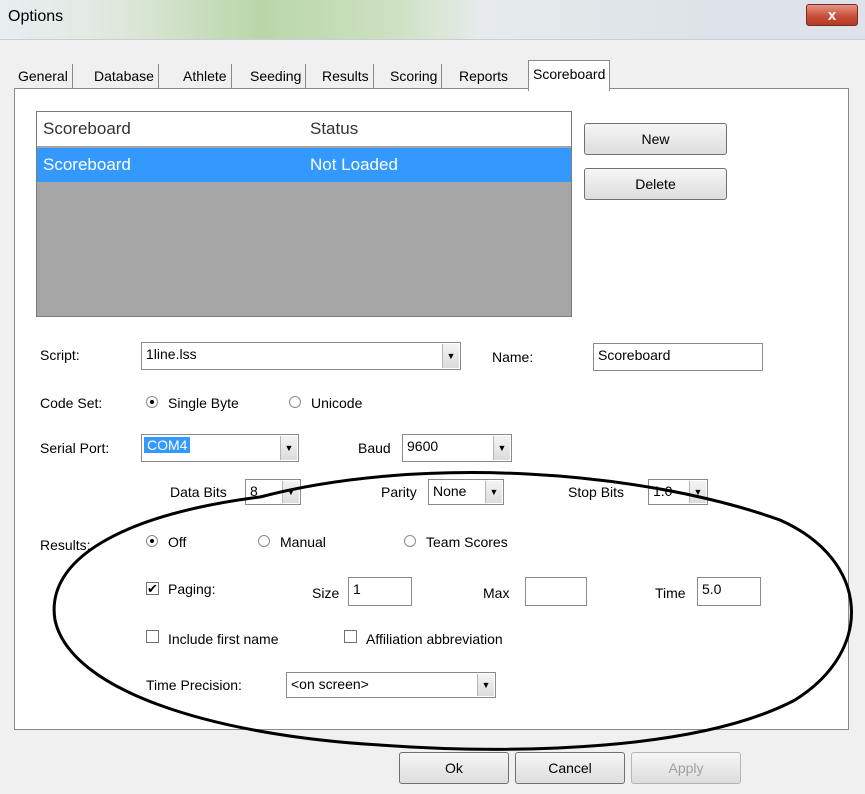 The width and height of the screenshot is (865, 794). Describe the element at coordinates (330, 684) in the screenshot. I see `time-precision-value: <on screen>` at that location.